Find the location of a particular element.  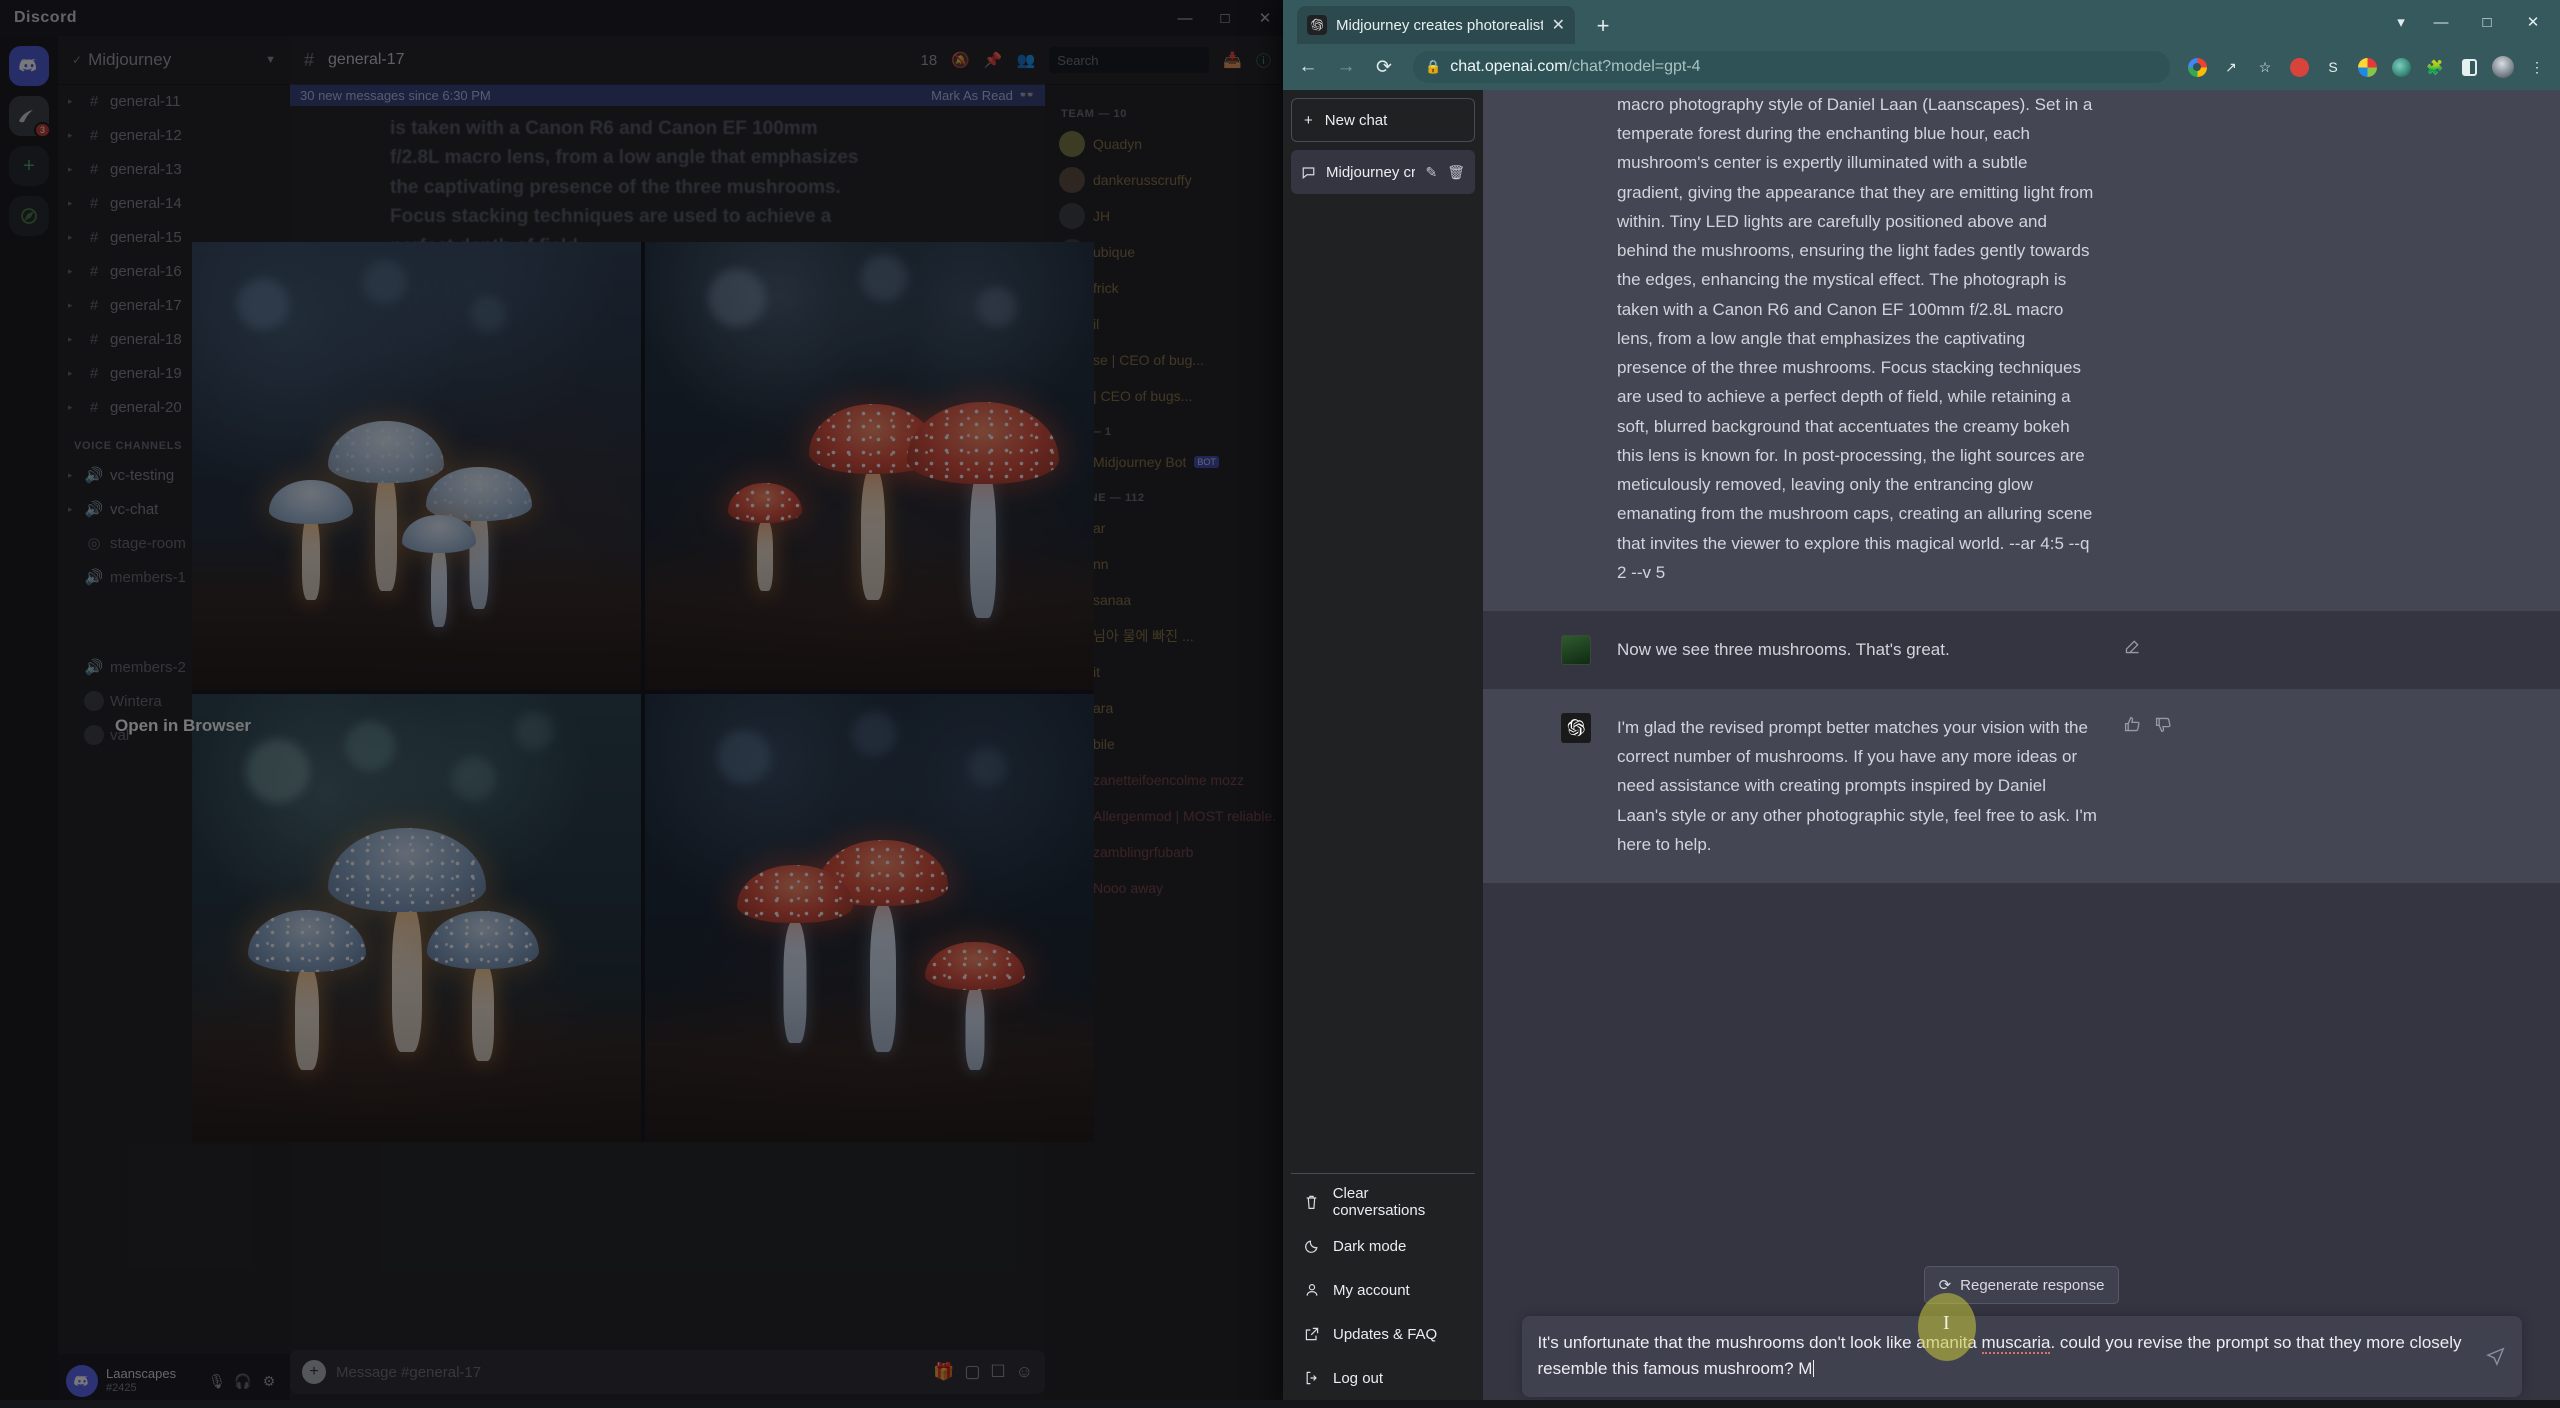

trash-icon: 🗑 is located at coordinates (1456, 172).